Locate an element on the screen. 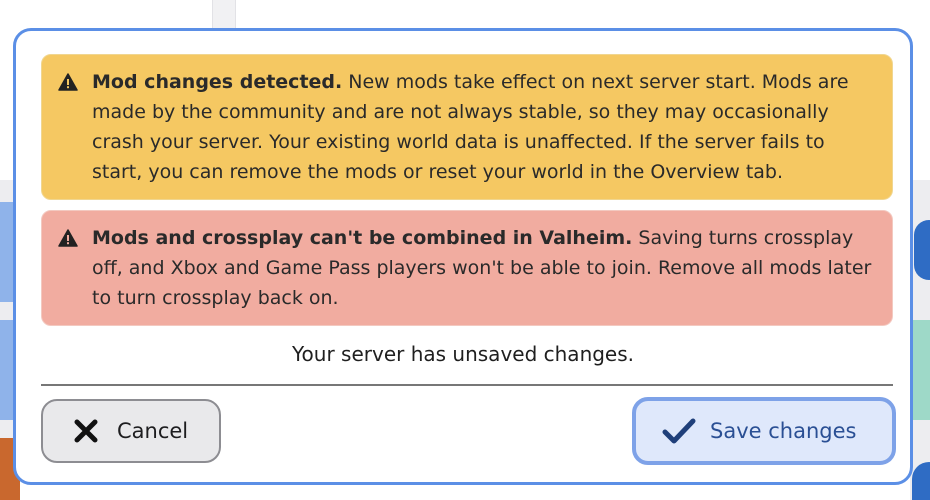 This screenshot has width=930, height=500. checkmark-icon is located at coordinates (679, 431).